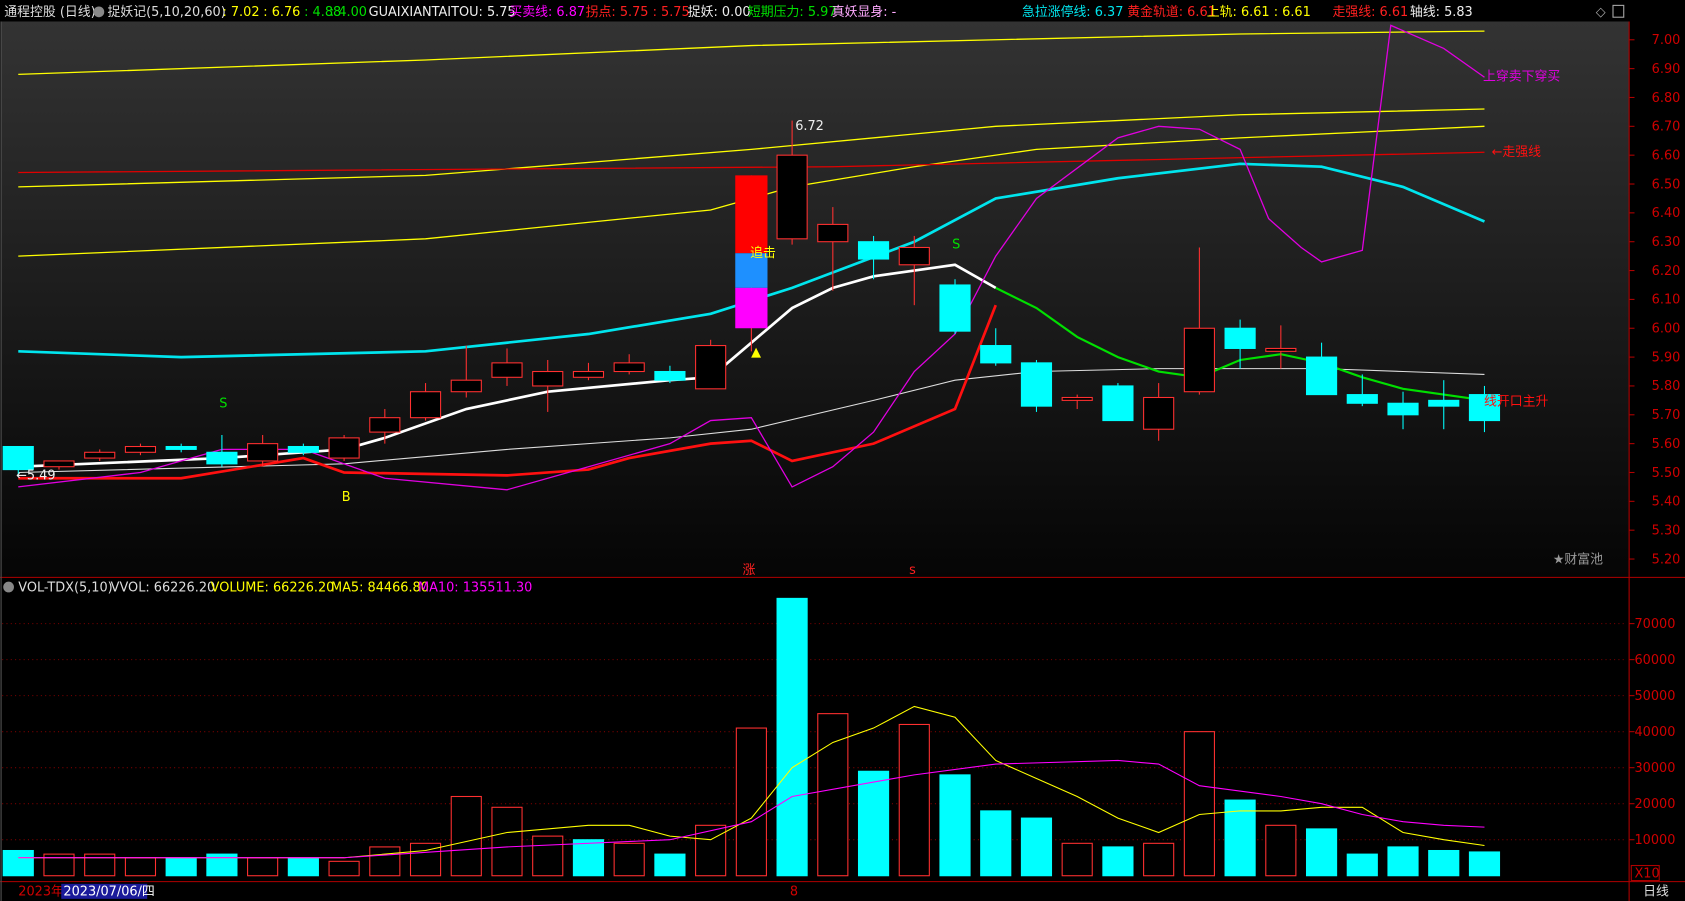 Image resolution: width=1685 pixels, height=901 pixels. I want to click on volume-value: VOLUME: 66226.20, so click(273, 587).